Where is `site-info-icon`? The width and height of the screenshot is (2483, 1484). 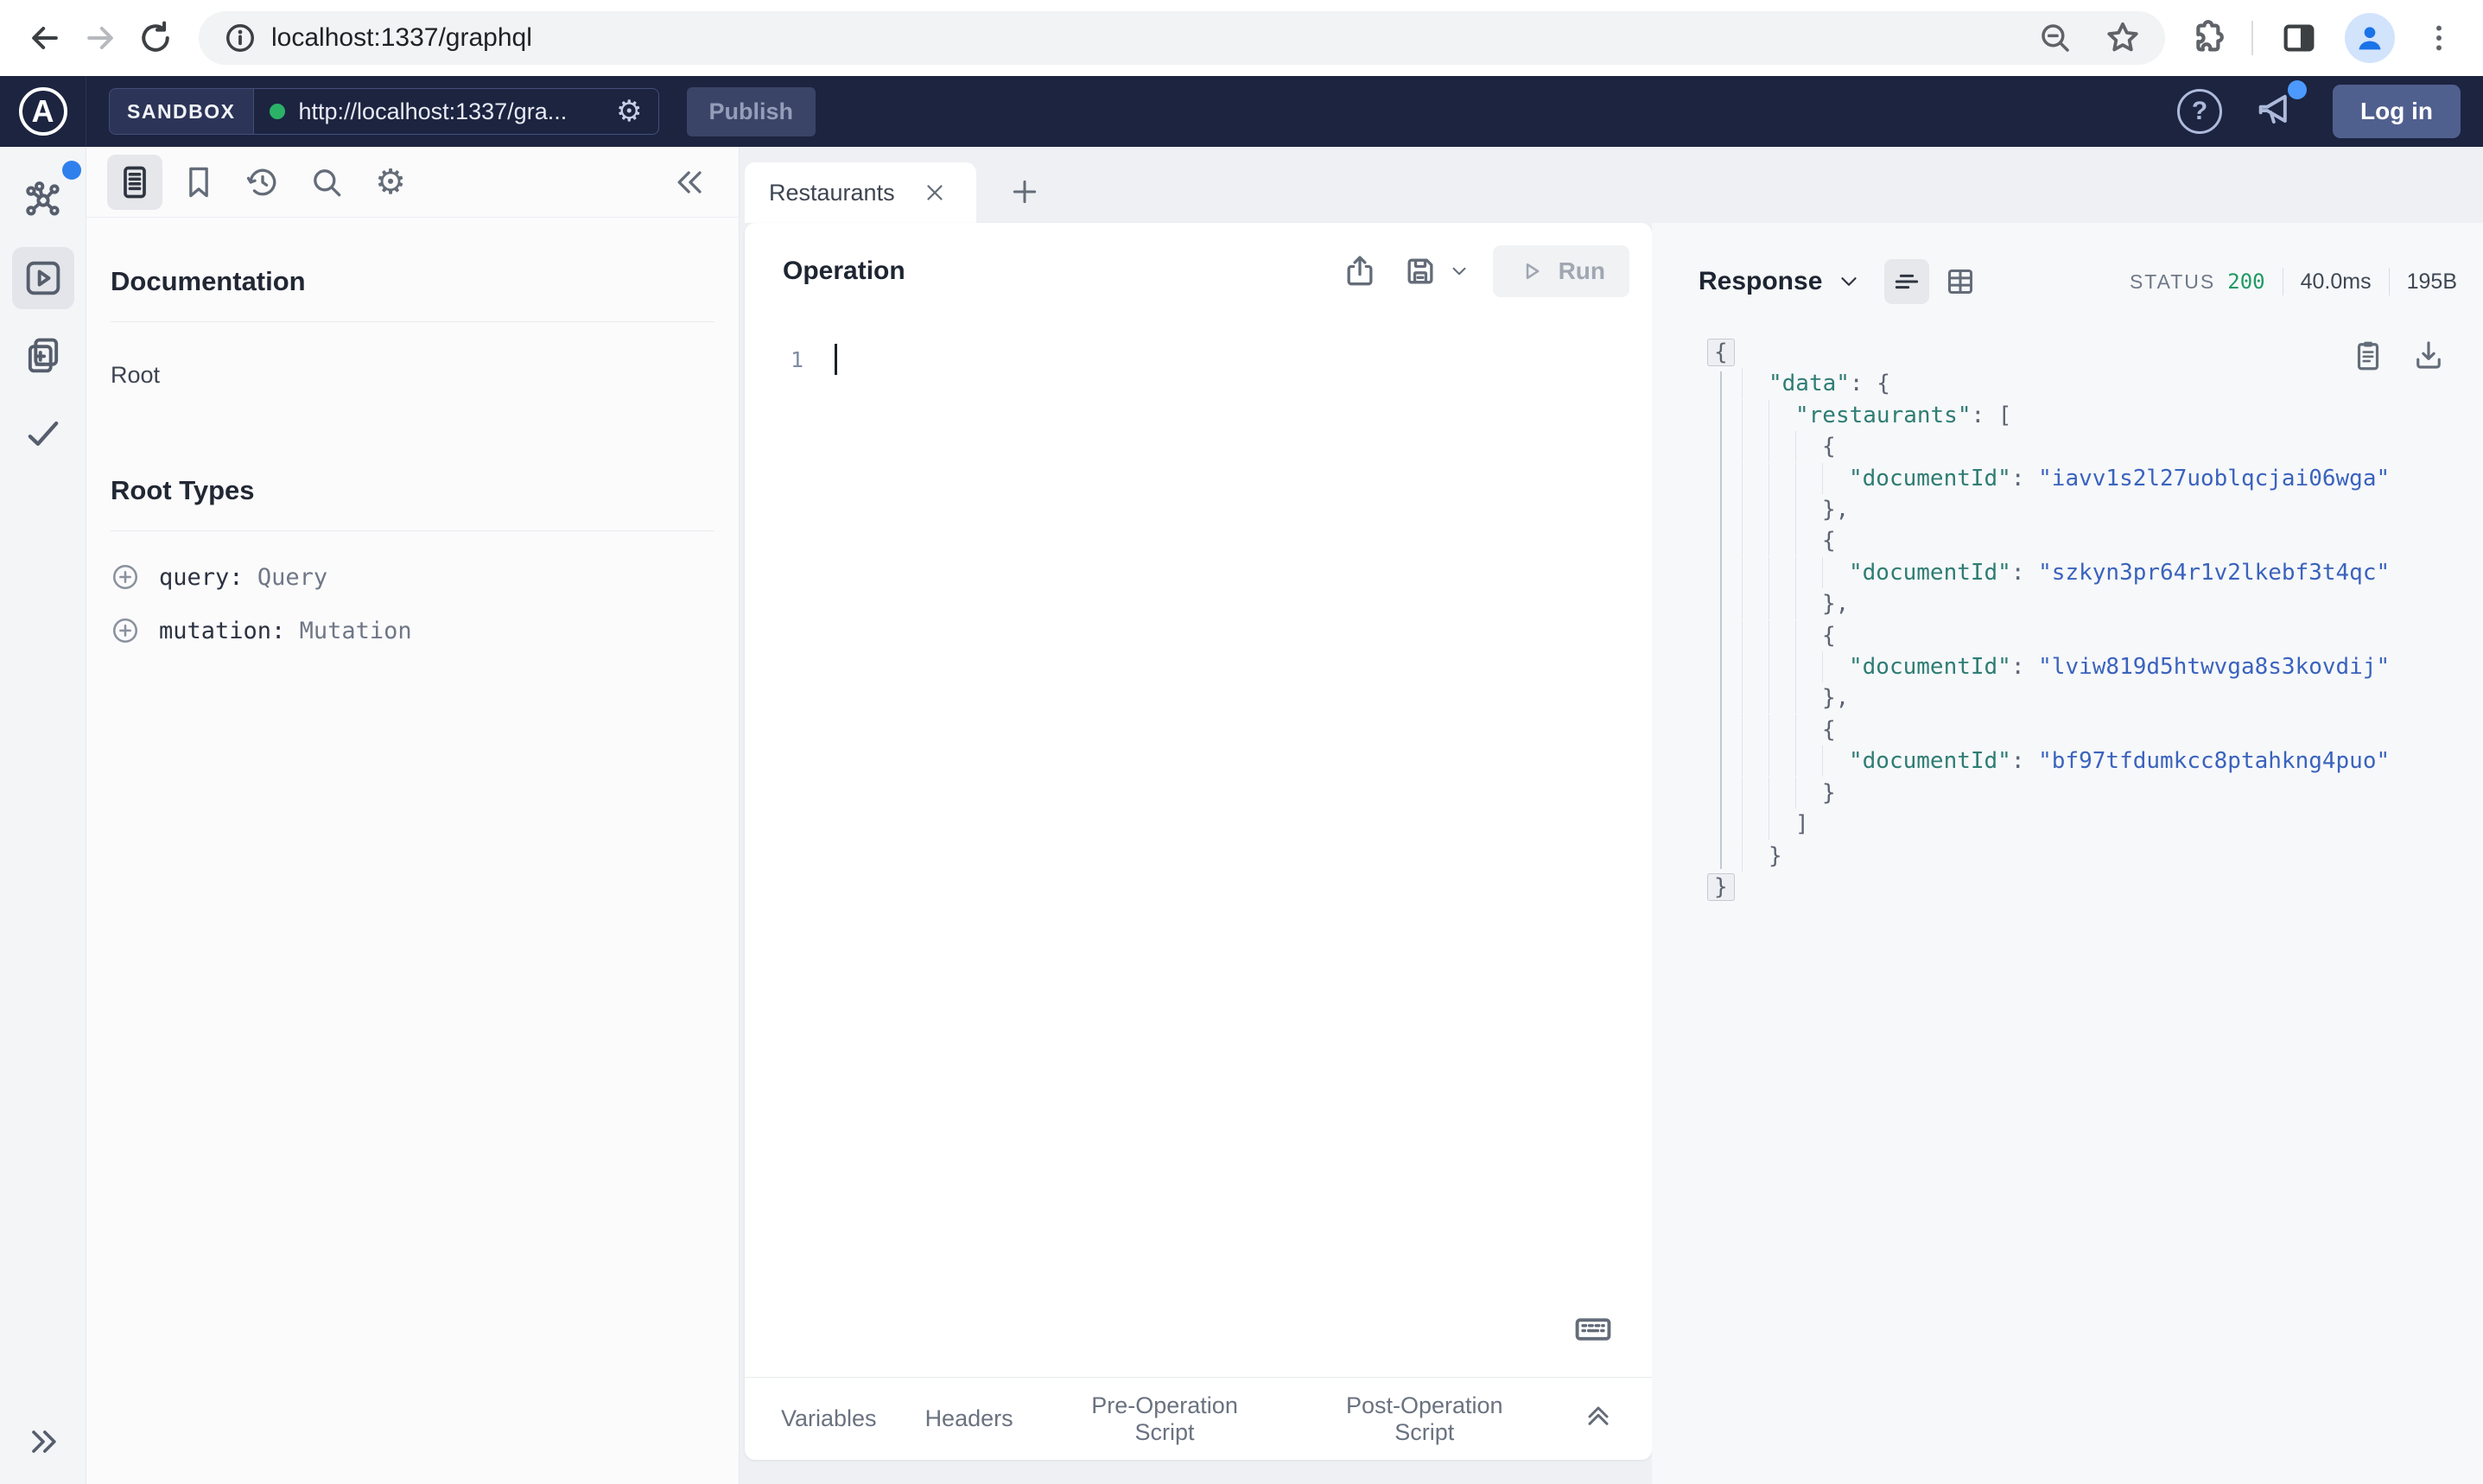
site-info-icon is located at coordinates (240, 38).